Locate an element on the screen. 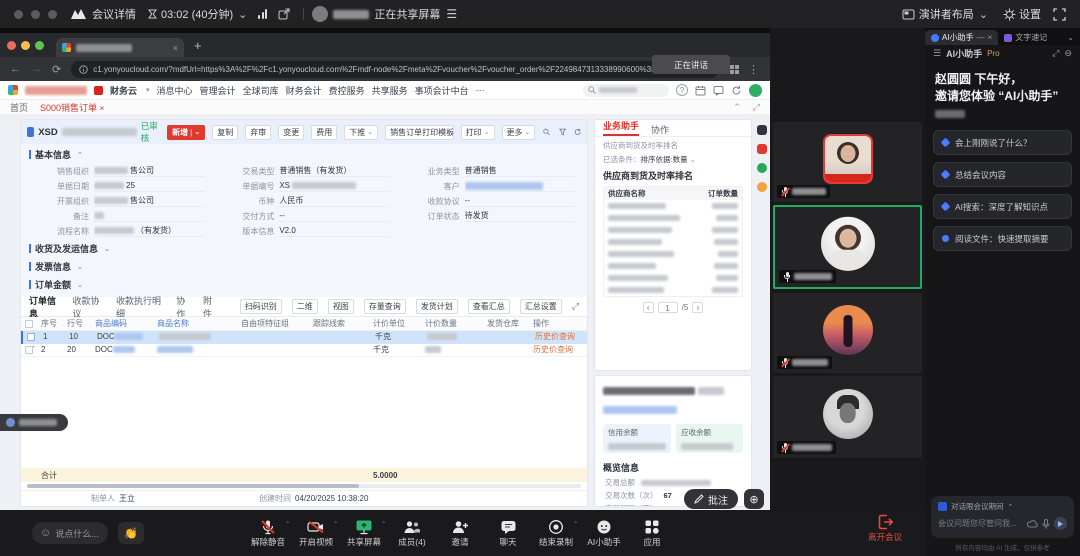  section-shipping: 收货及发运信息 ⌄ is located at coordinates (304, 248).